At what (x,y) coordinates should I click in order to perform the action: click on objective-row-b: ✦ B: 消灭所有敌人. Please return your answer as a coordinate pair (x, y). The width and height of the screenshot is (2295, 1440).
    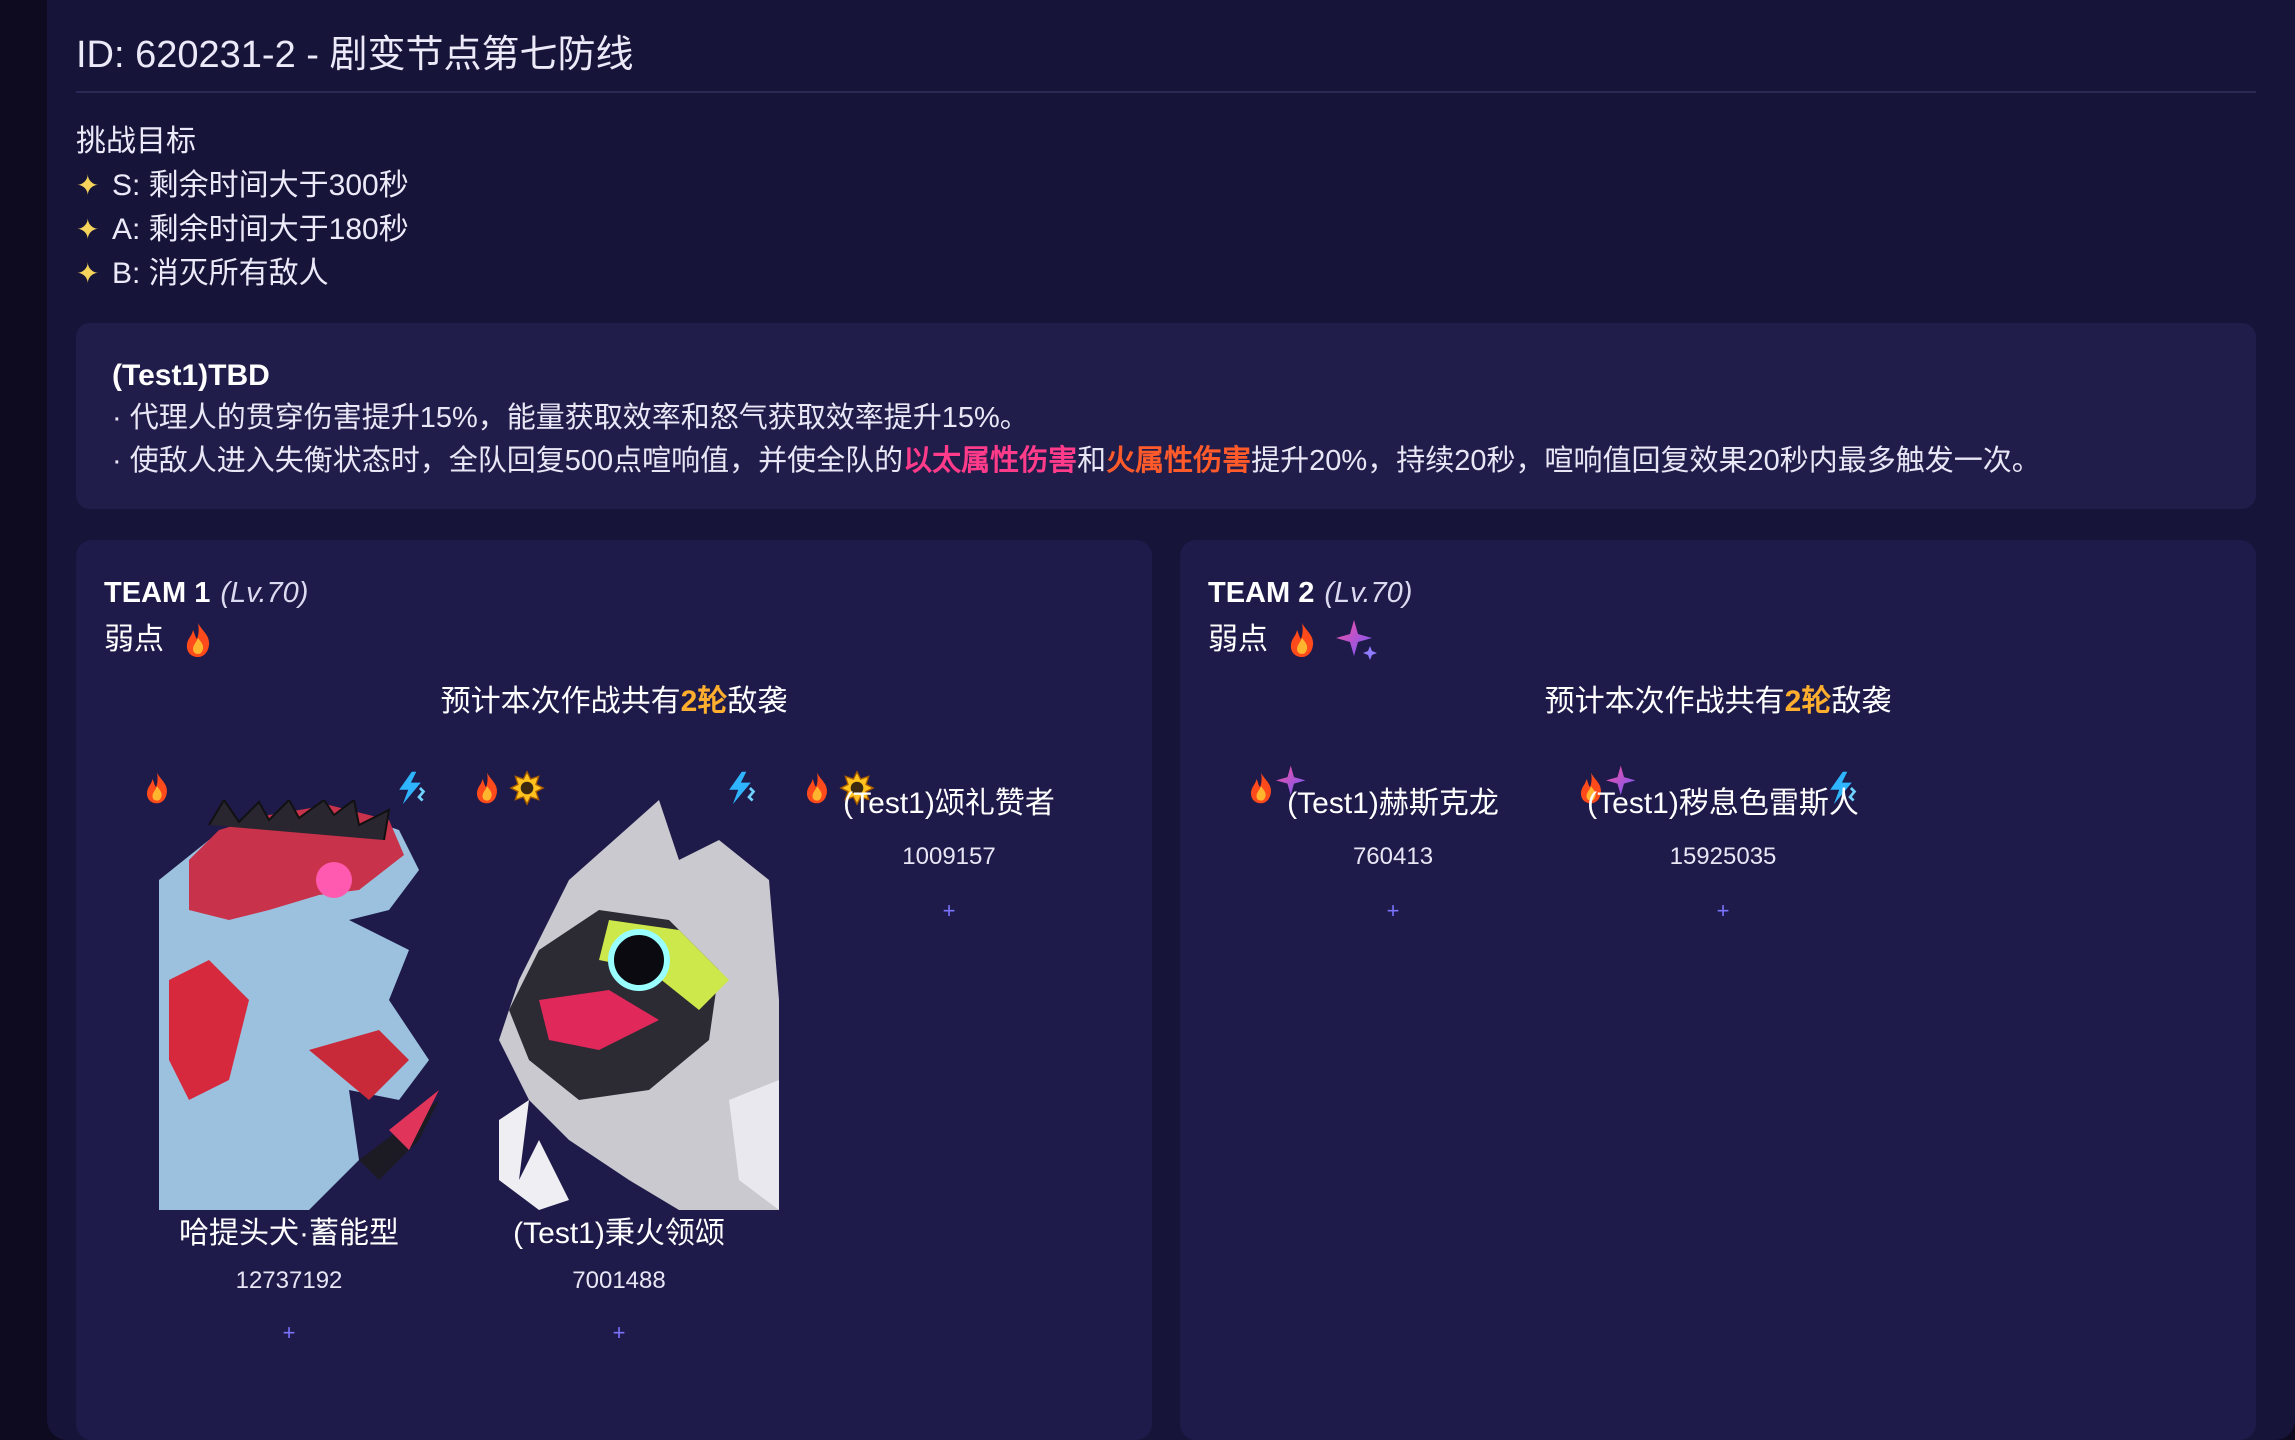
    Looking at the image, I should click on (242, 274).